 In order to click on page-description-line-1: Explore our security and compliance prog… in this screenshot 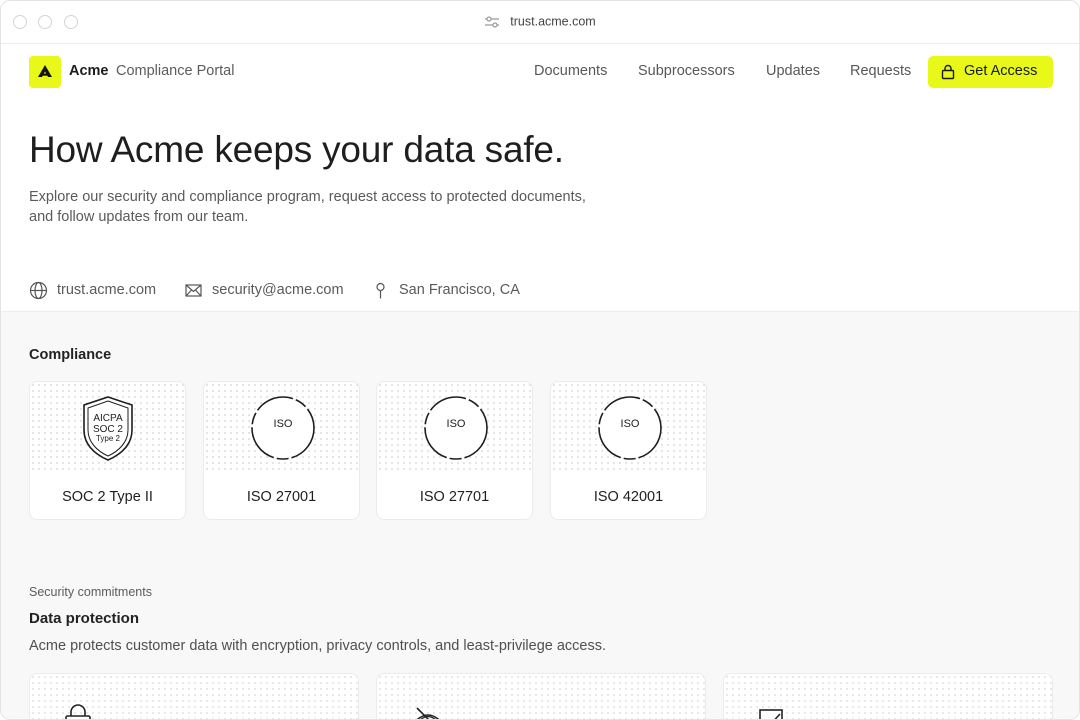, I will do `click(307, 197)`.